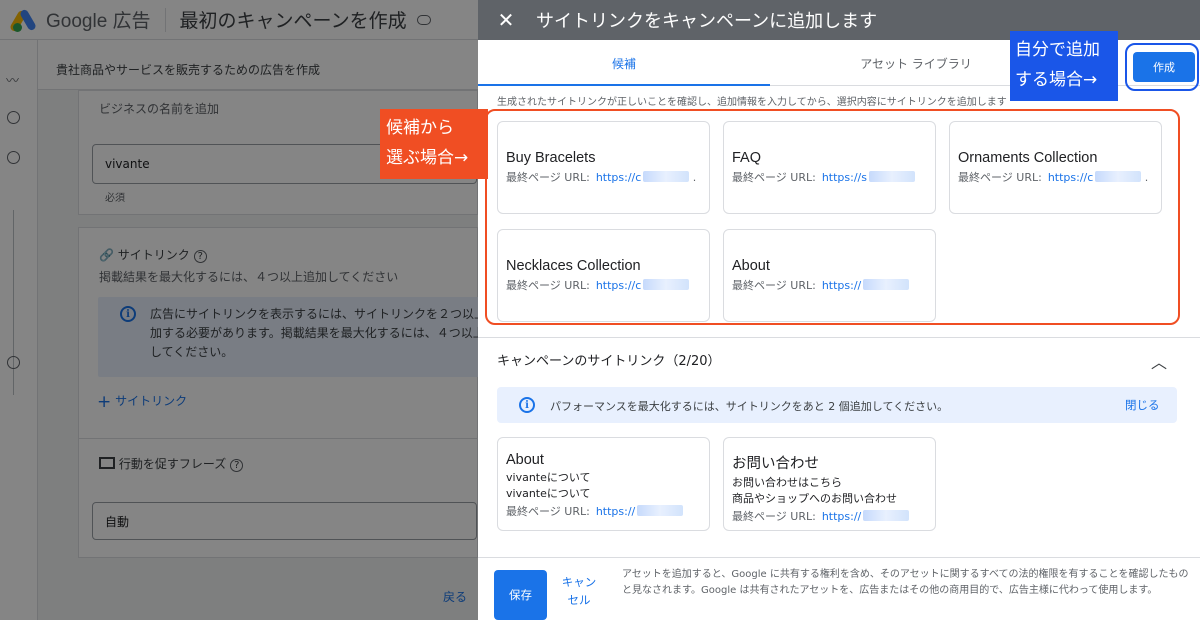 This screenshot has height=620, width=1200. What do you see at coordinates (1162, 67) in the screenshot?
I see `create-button-highlight` at bounding box center [1162, 67].